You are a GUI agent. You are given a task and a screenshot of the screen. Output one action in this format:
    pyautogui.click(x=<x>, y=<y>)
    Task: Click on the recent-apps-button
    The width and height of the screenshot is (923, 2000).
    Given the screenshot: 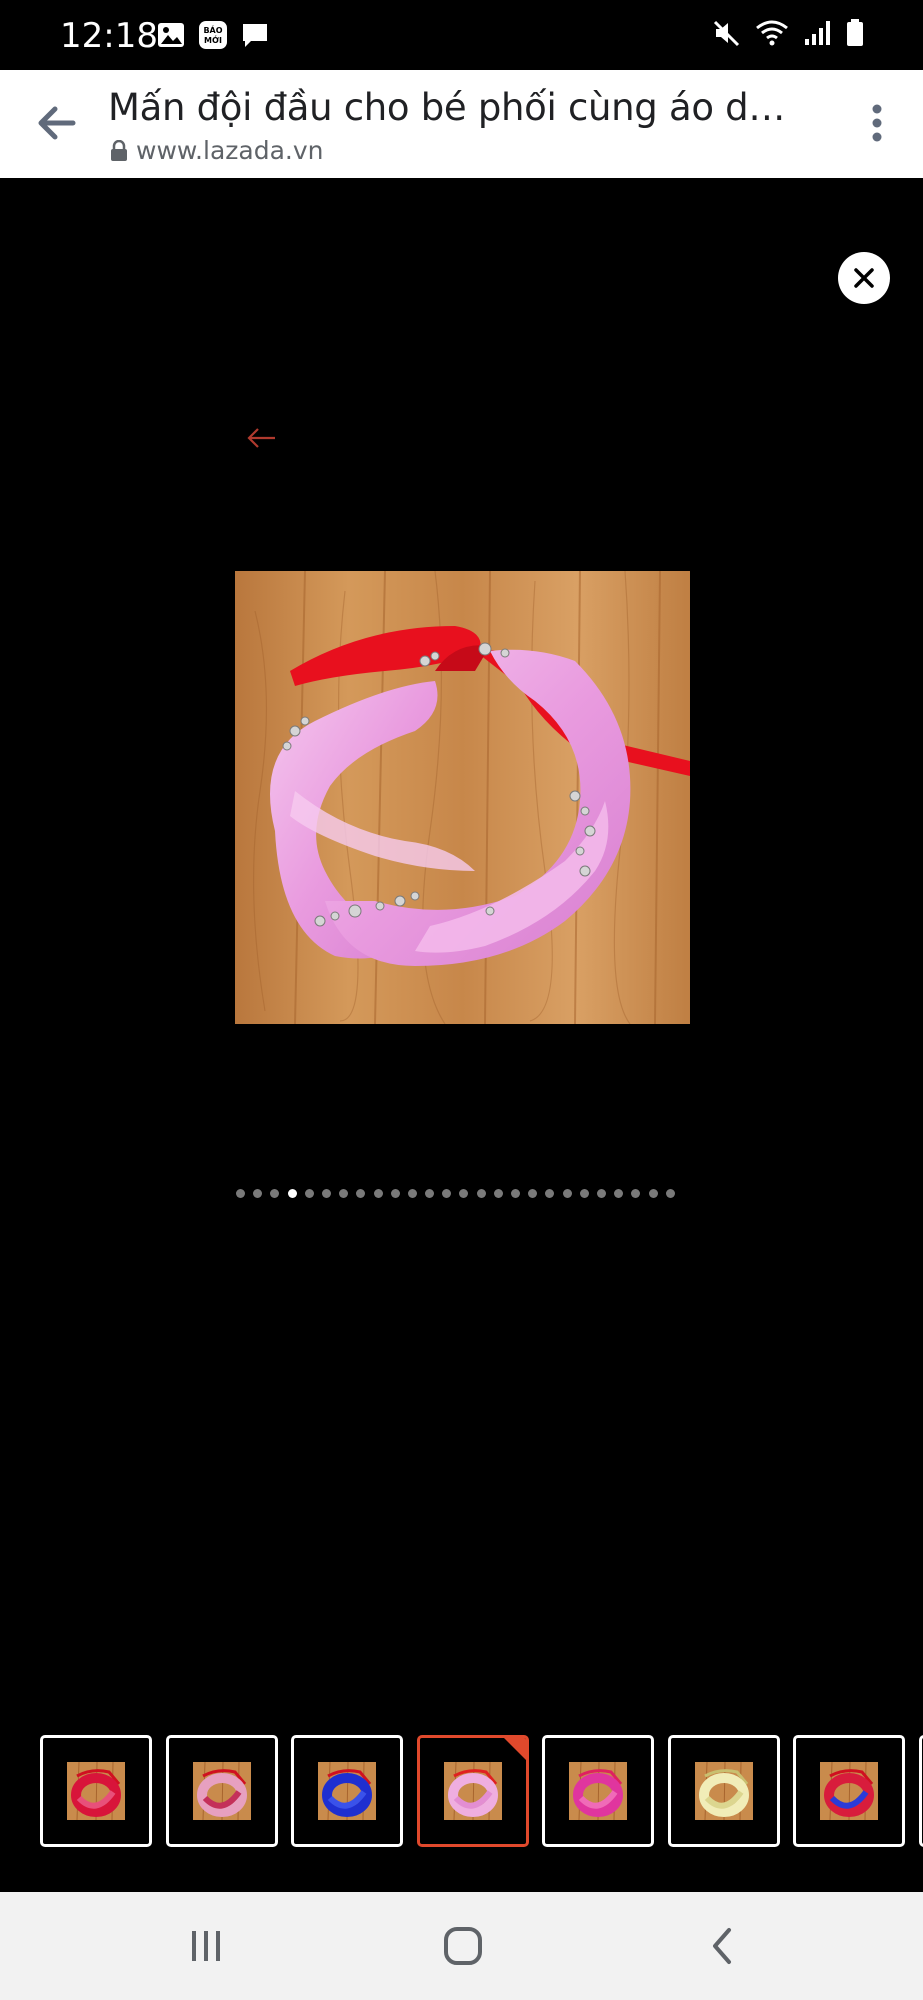 What is the action you would take?
    pyautogui.click(x=206, y=1946)
    